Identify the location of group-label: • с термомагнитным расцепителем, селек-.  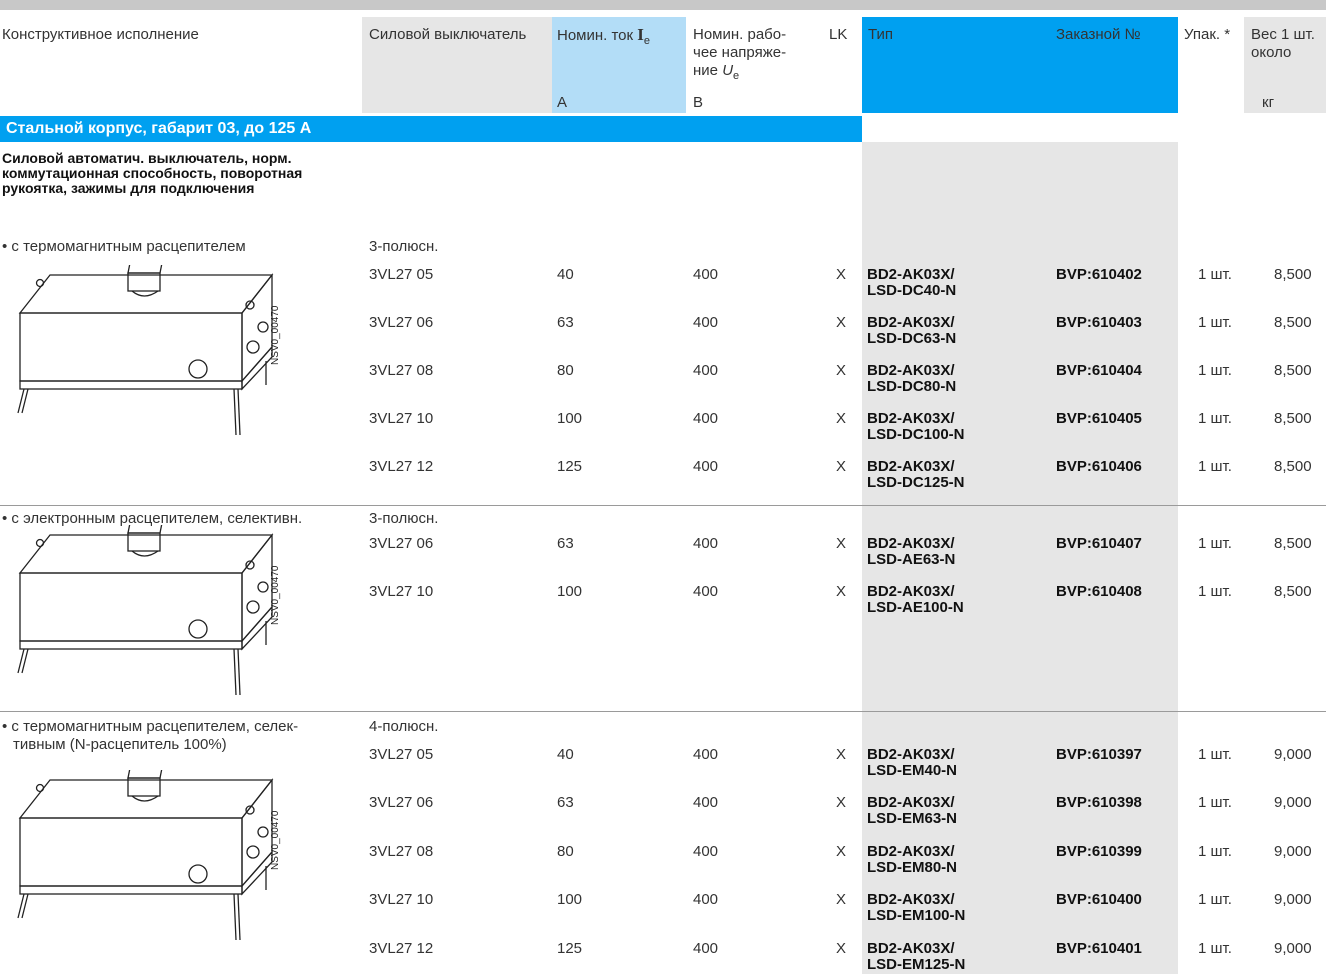
(150, 726).